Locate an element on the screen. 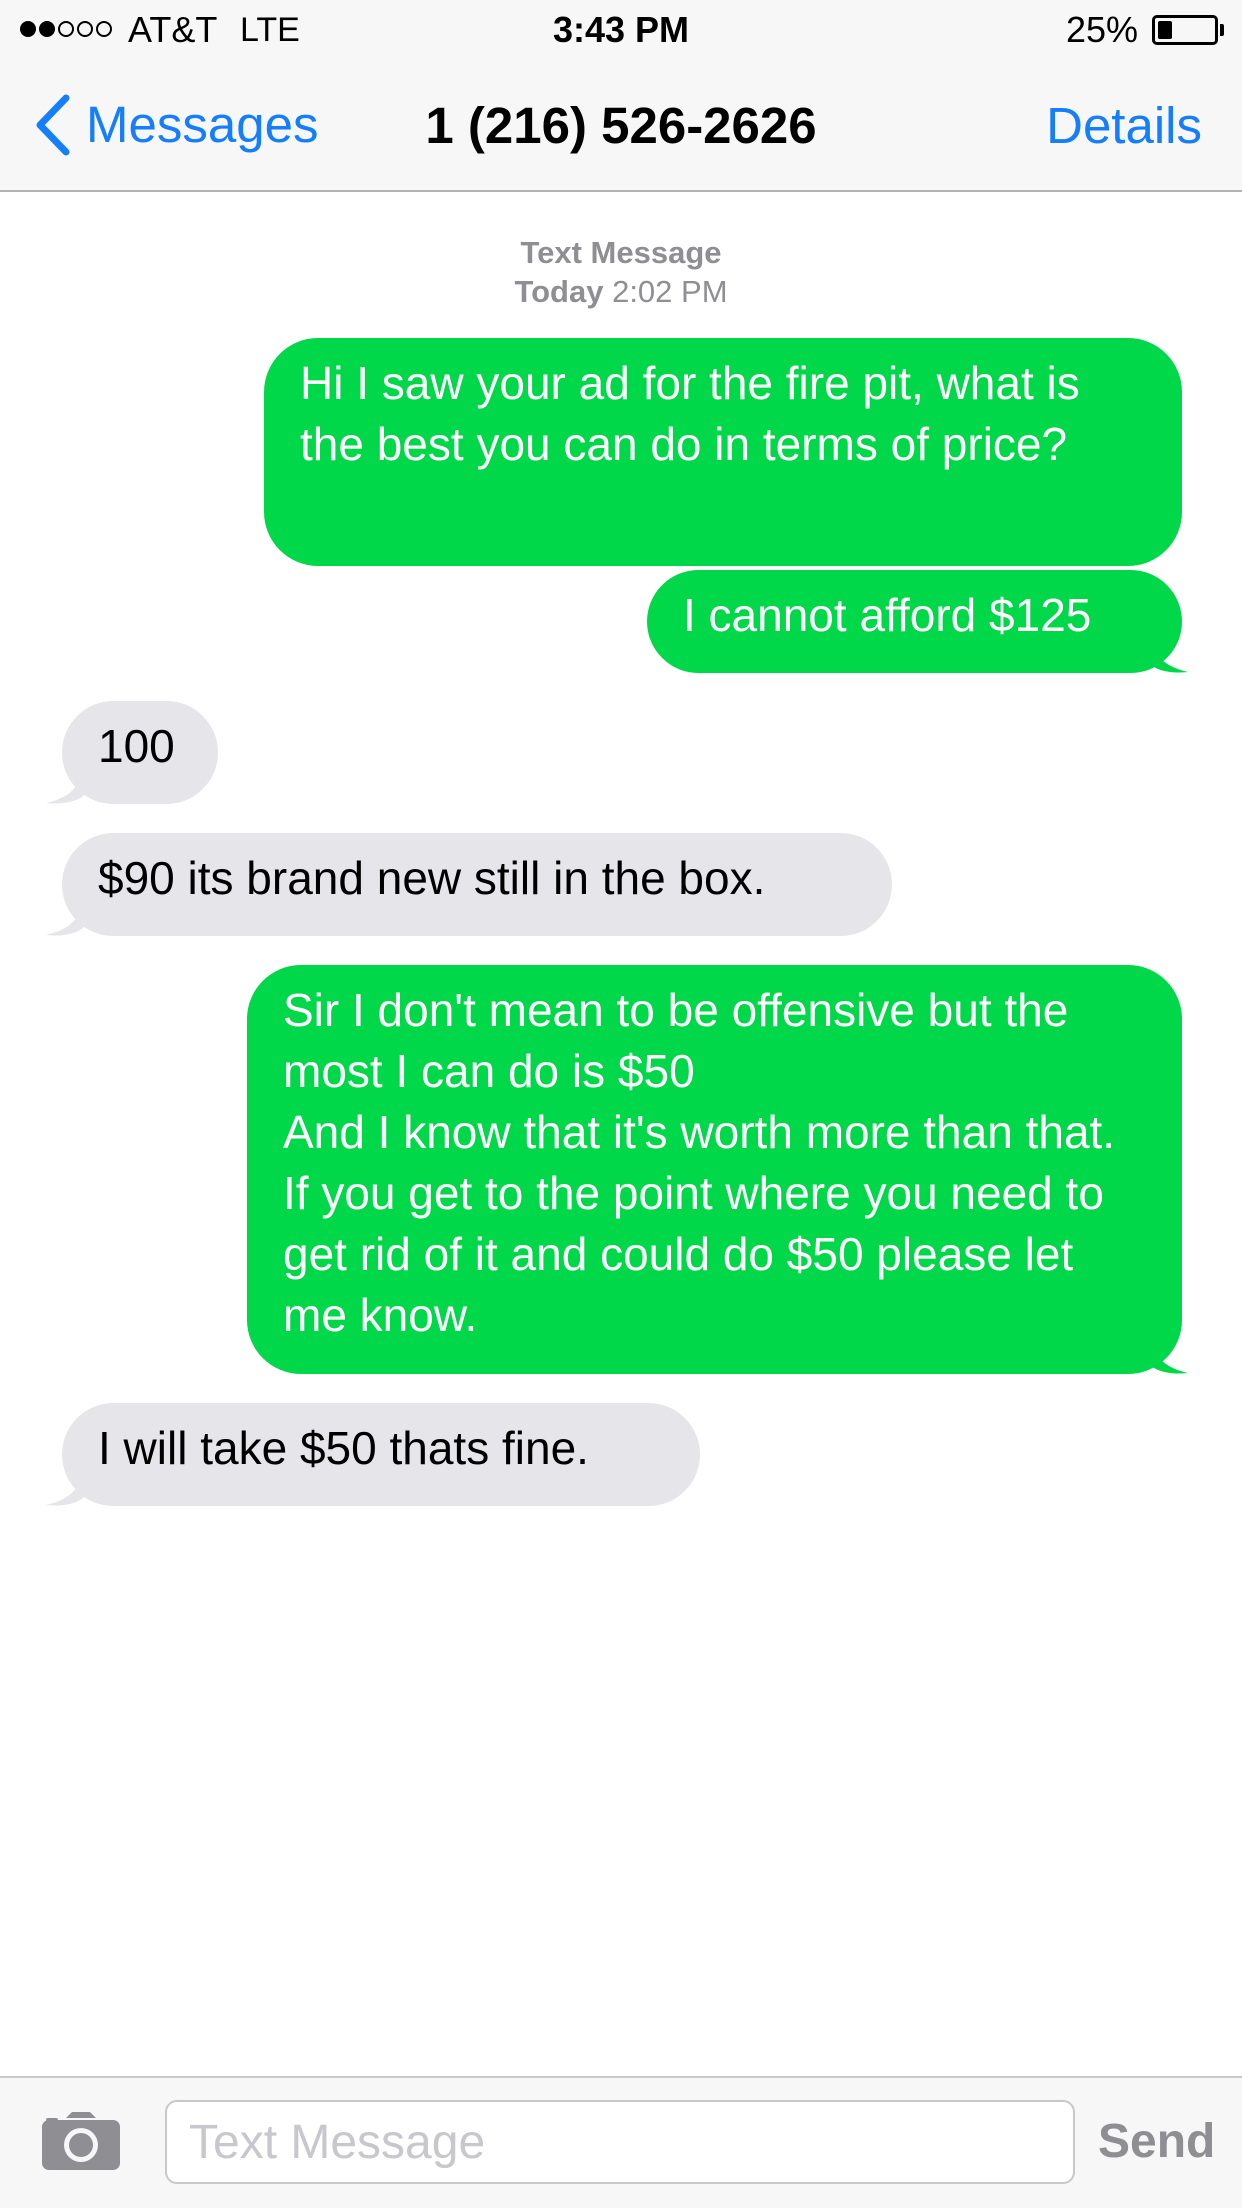 The image size is (1242, 2208). message-input-bar: Send is located at coordinates (621, 2142).